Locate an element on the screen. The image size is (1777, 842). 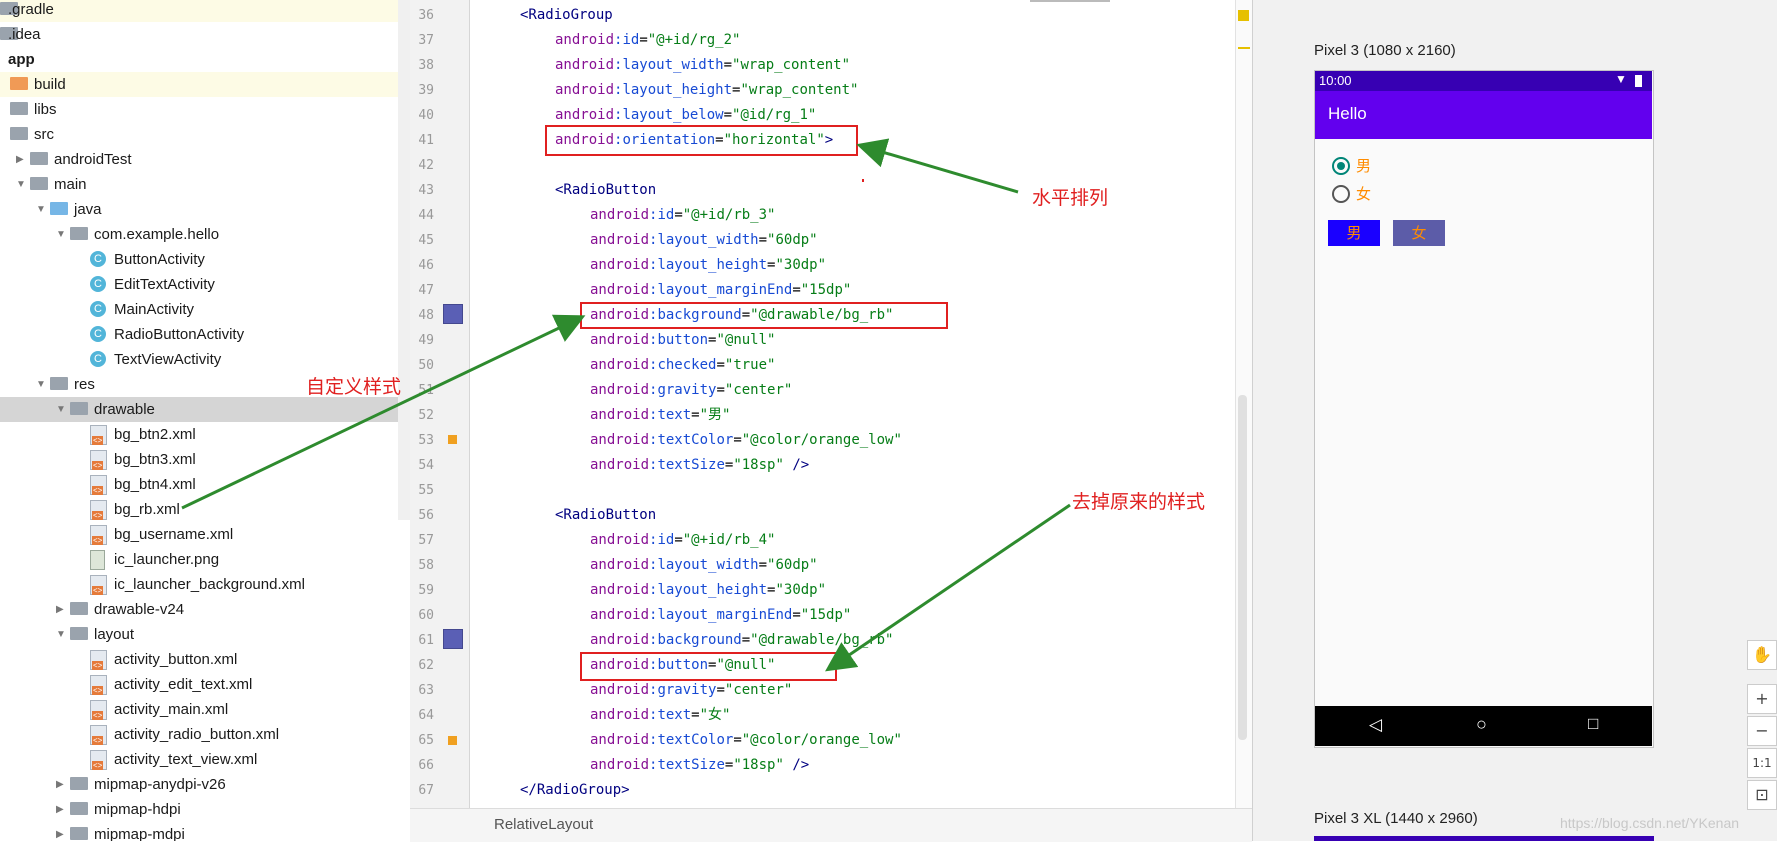
arrow-to-button-null is located at coordinates (948, 587).